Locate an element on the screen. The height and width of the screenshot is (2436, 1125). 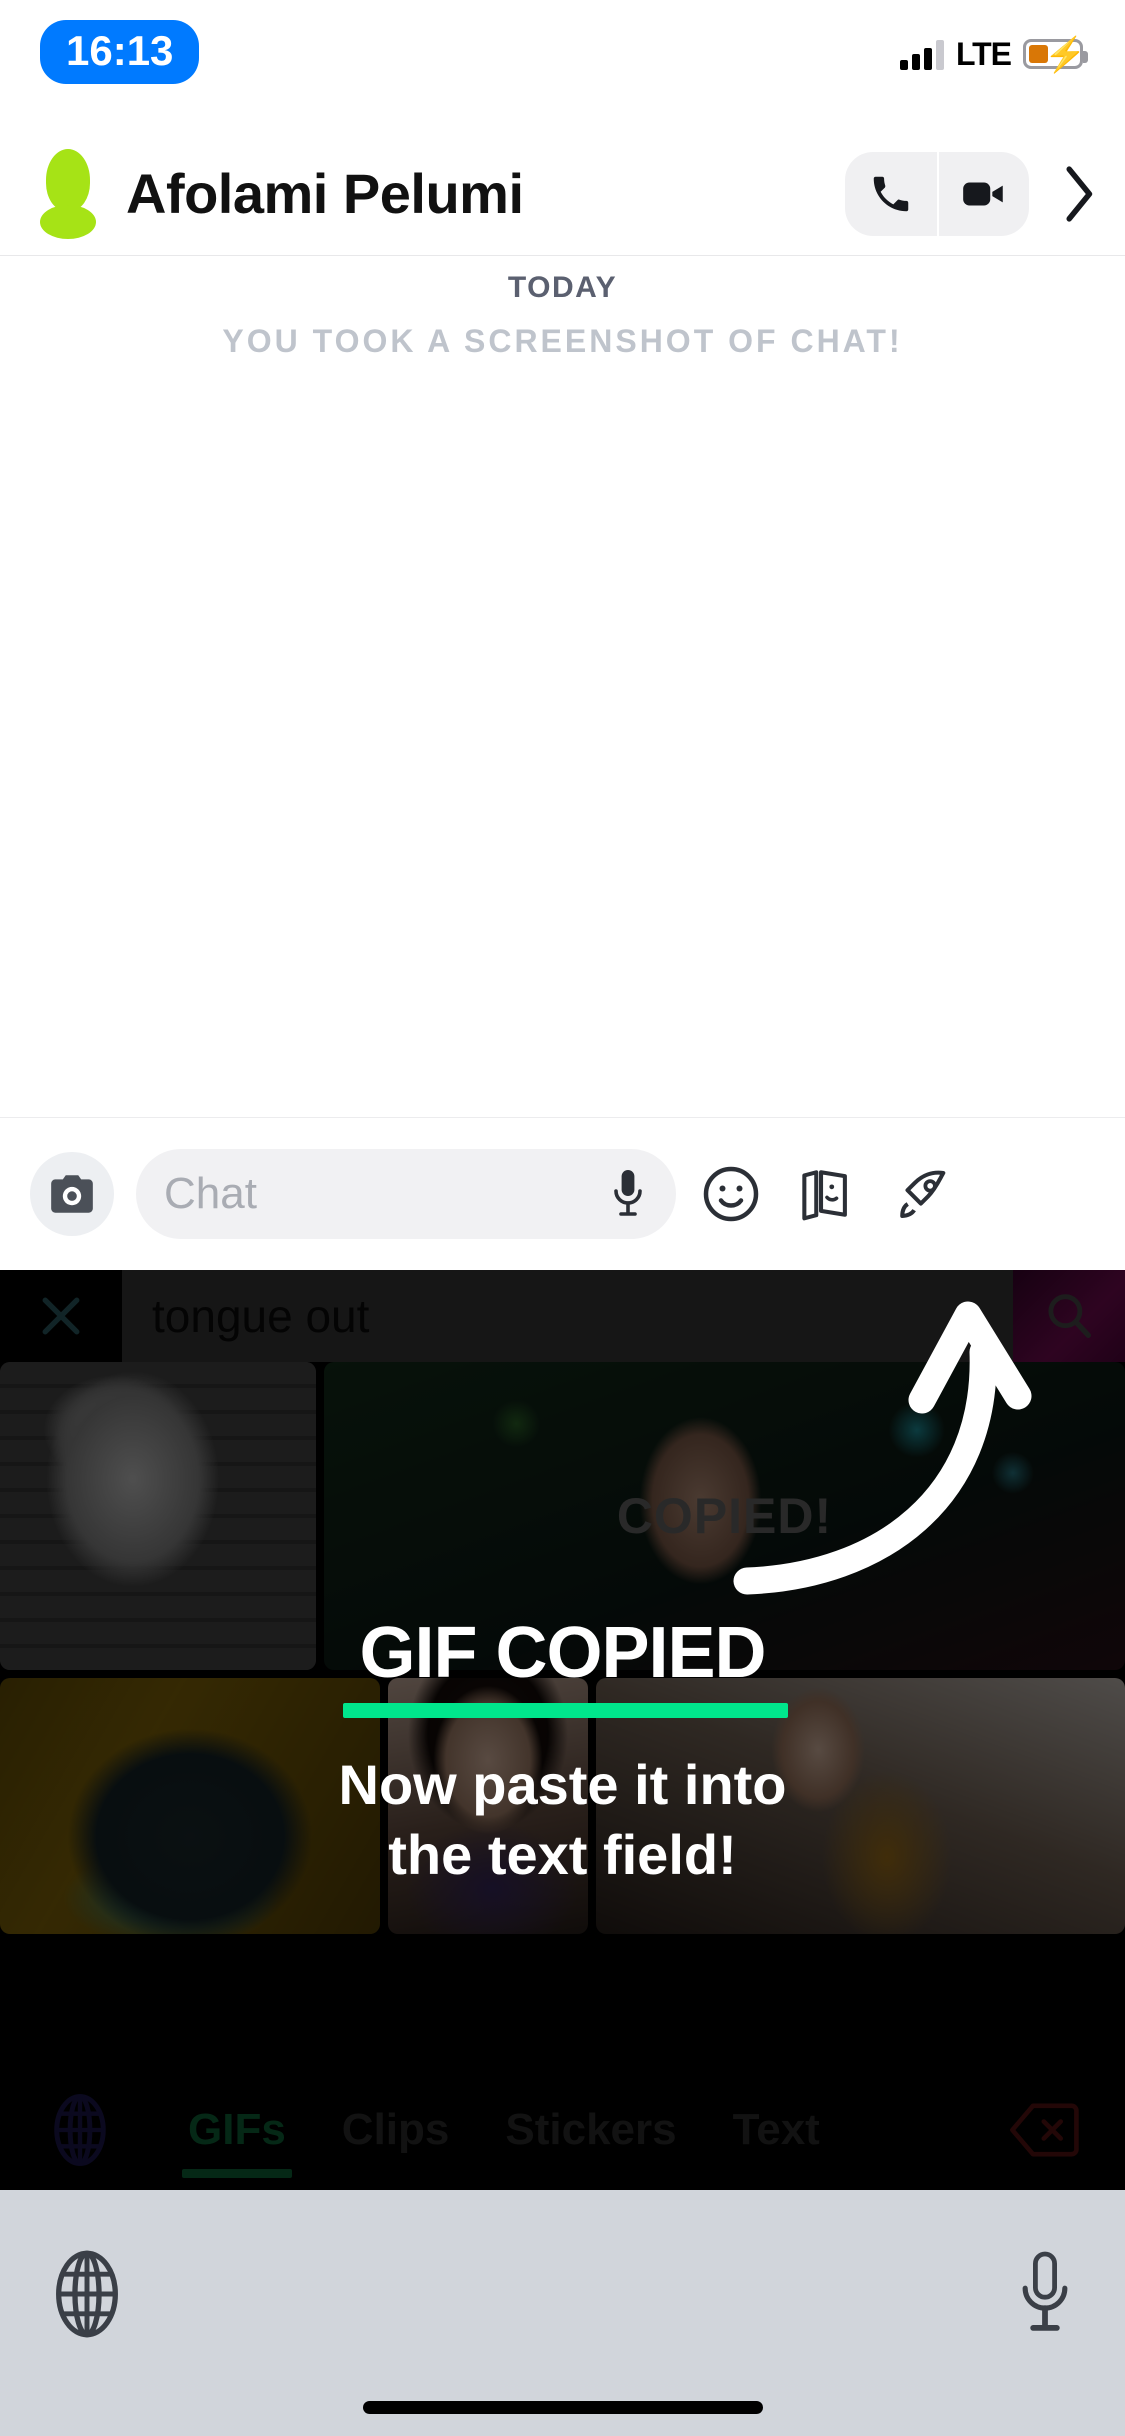
status-time-pill: 16:13 is located at coordinates (120, 52).